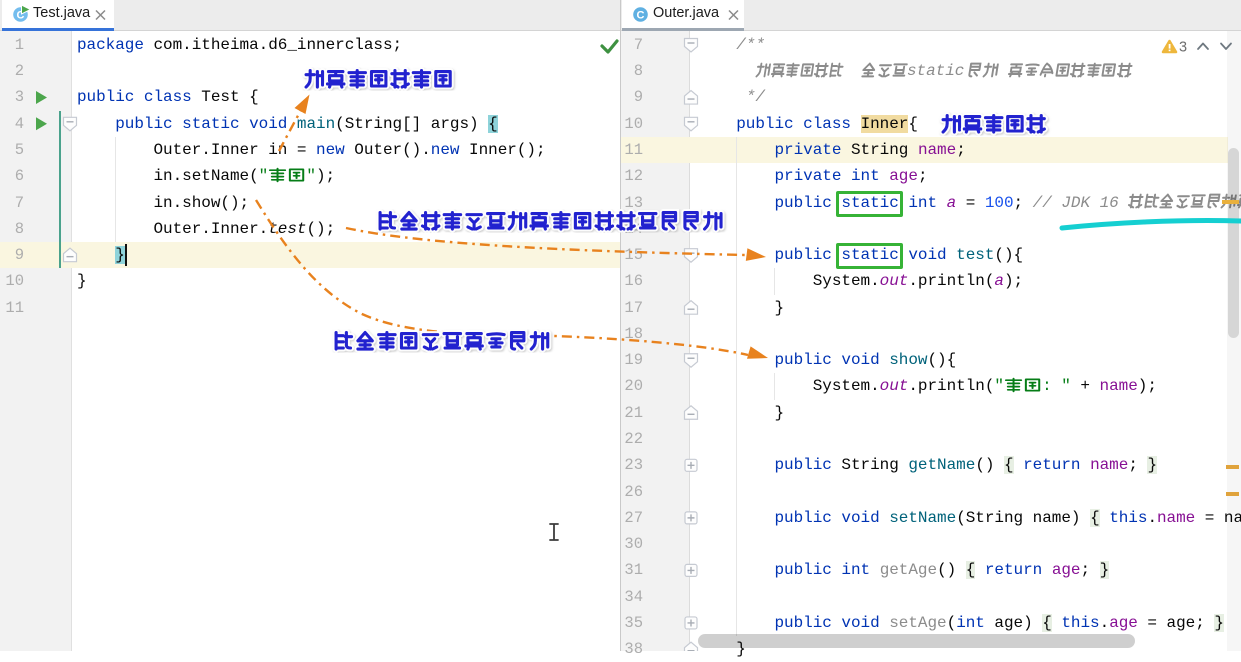 The image size is (1241, 662). Describe the element at coordinates (641, 16) in the screenshot. I see `svg-text: C` at that location.